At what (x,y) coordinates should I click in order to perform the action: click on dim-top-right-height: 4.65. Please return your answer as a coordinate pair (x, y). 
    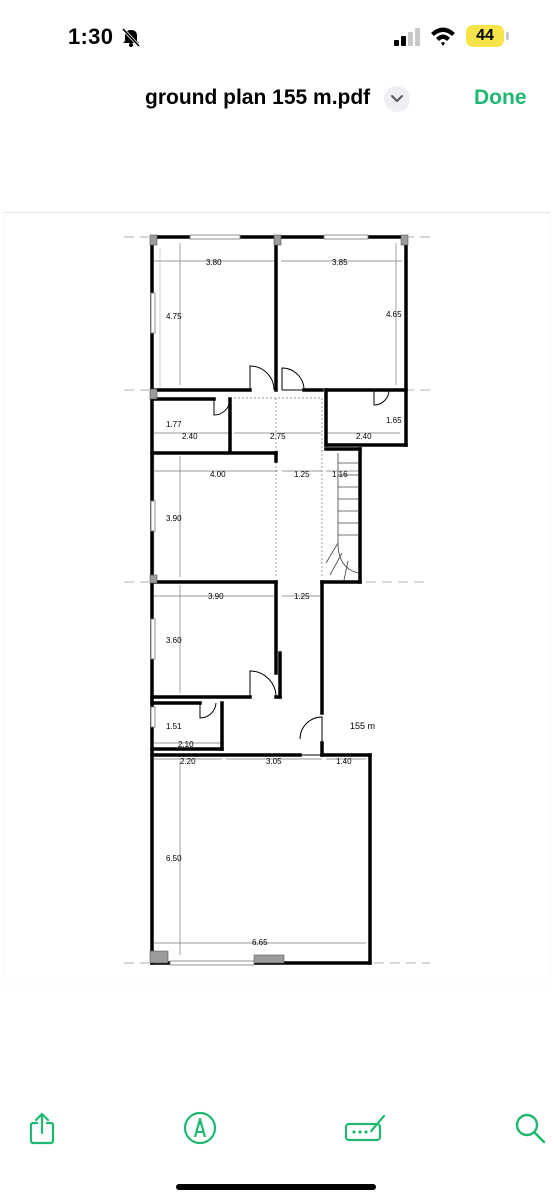
    Looking at the image, I should click on (394, 314).